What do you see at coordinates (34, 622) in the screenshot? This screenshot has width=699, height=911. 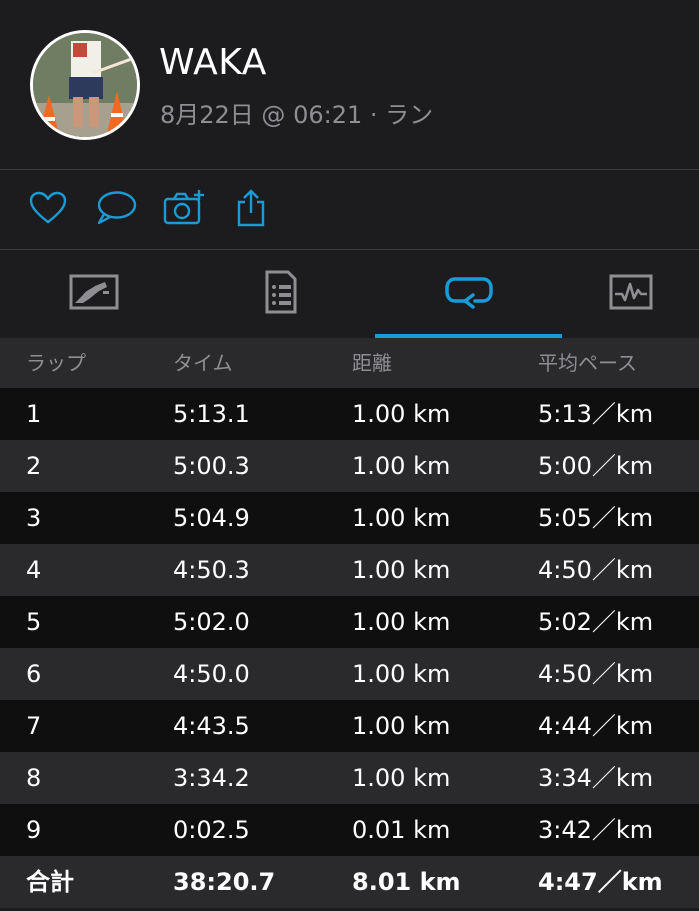 I see `lap-number: 5` at bounding box center [34, 622].